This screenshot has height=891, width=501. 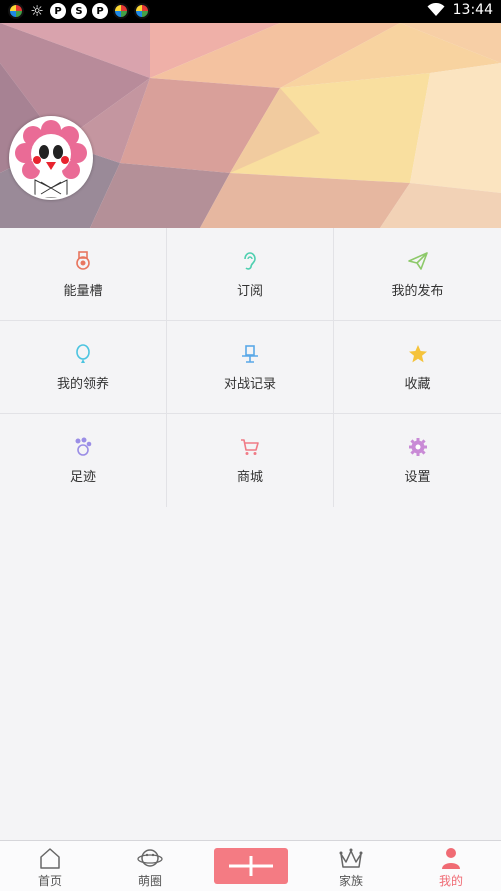 I want to click on nav-mine: 我的, so click(x=451, y=866).